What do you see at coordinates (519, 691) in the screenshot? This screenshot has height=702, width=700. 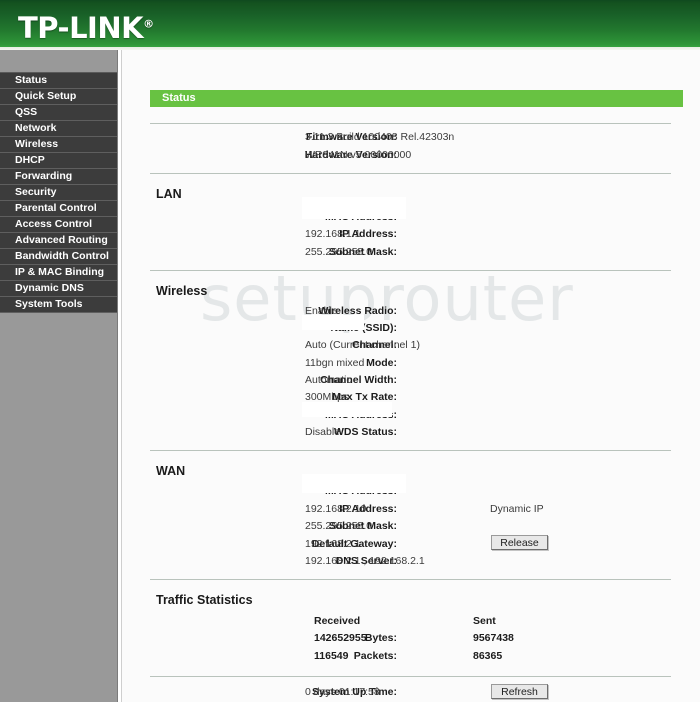 I see `refresh-button: Refresh` at bounding box center [519, 691].